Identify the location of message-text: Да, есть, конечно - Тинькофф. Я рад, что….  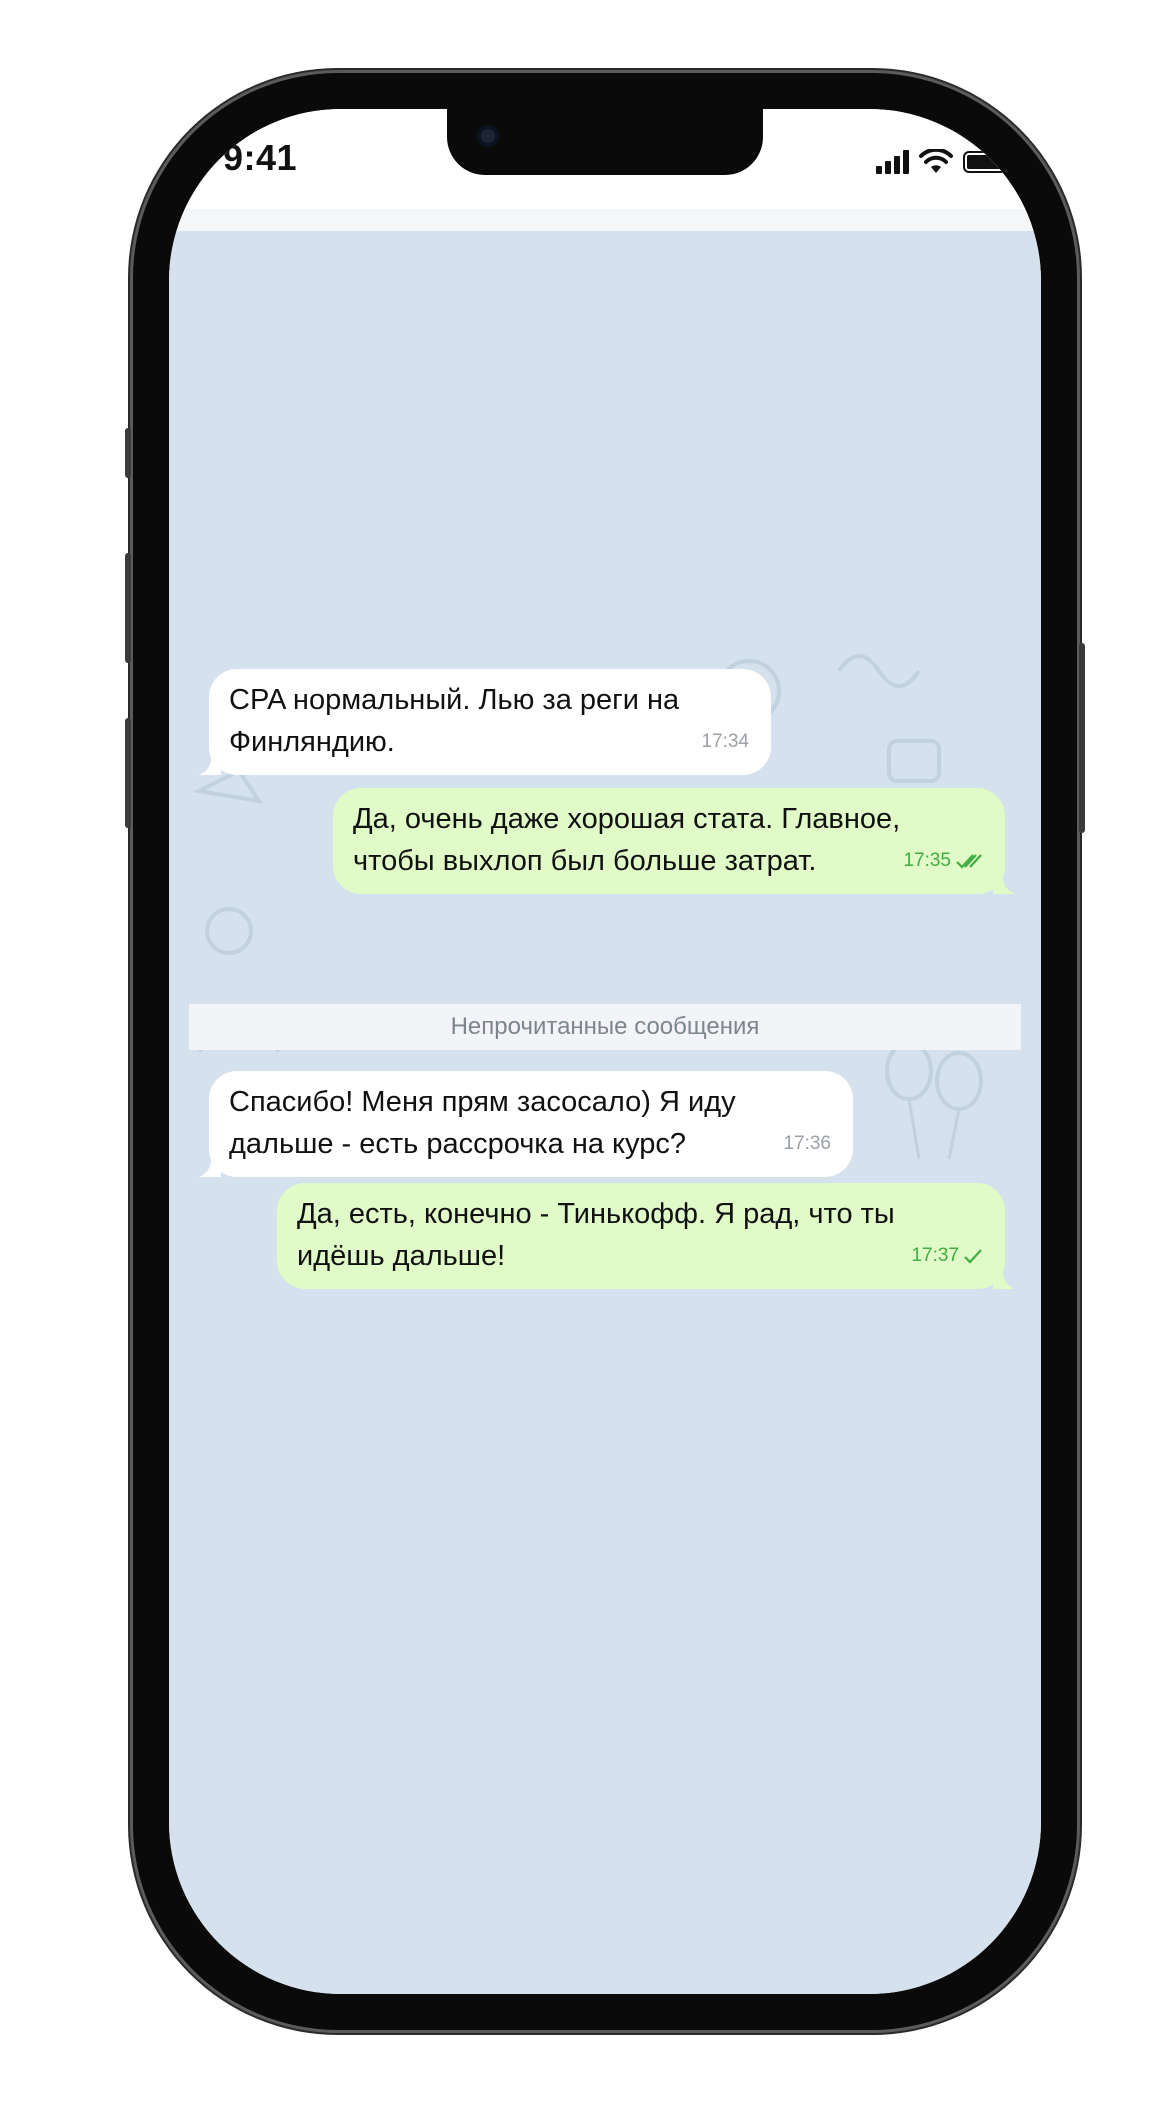
(596, 1214).